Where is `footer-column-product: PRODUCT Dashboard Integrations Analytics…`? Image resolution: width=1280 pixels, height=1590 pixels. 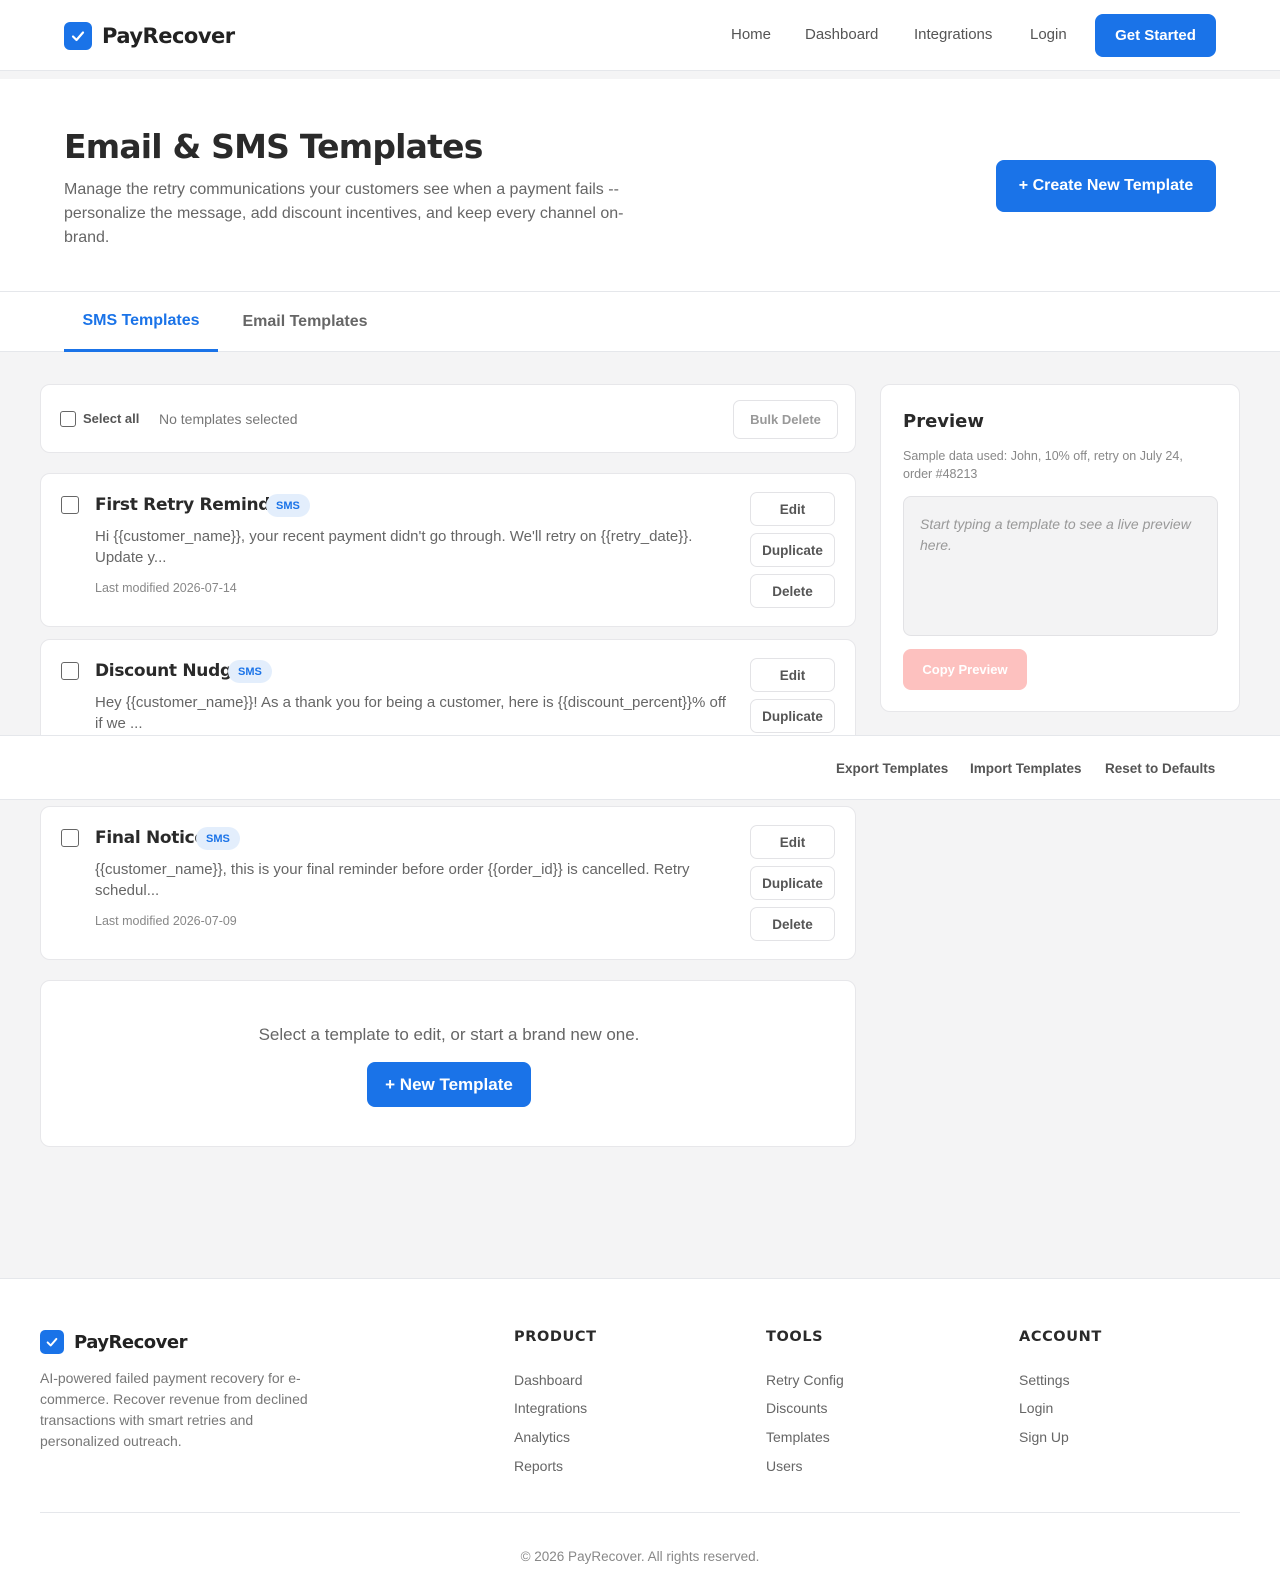 footer-column-product: PRODUCT Dashboard Integrations Analytics… is located at coordinates (555, 1401).